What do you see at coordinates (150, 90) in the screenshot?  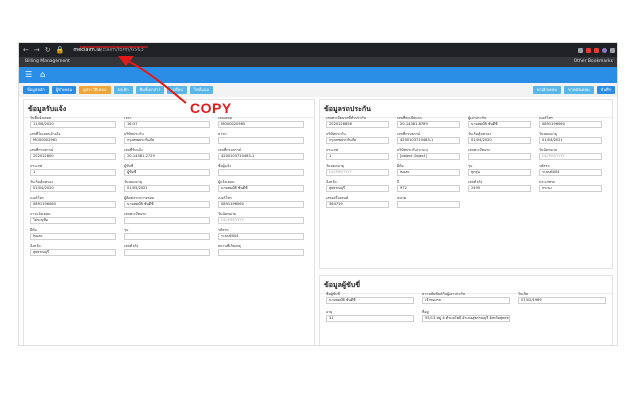 I see `toolbar-button-4: พิมพ์เอกสาร` at bounding box center [150, 90].